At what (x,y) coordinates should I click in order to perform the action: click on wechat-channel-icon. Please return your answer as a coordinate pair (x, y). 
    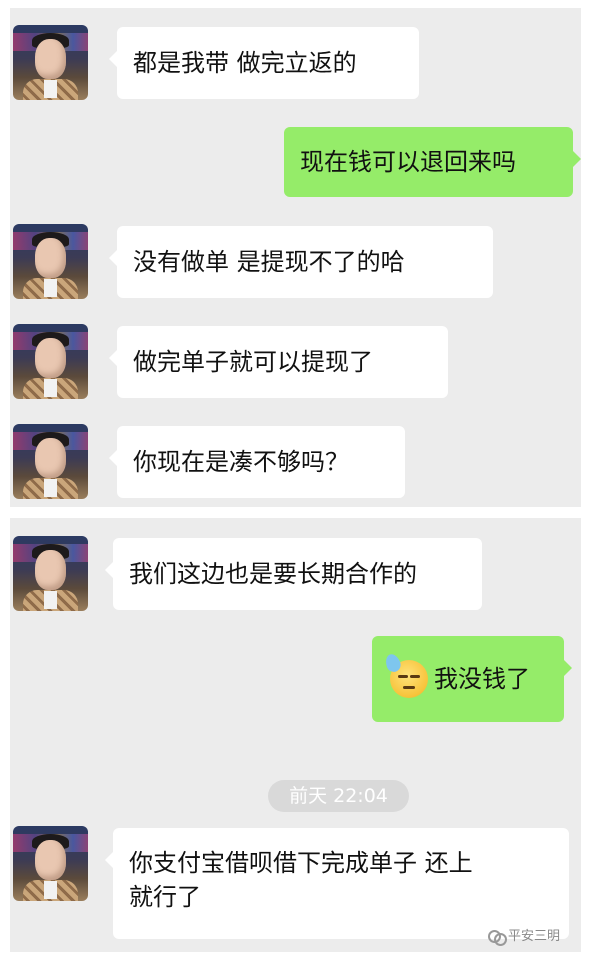
    Looking at the image, I should click on (497, 937).